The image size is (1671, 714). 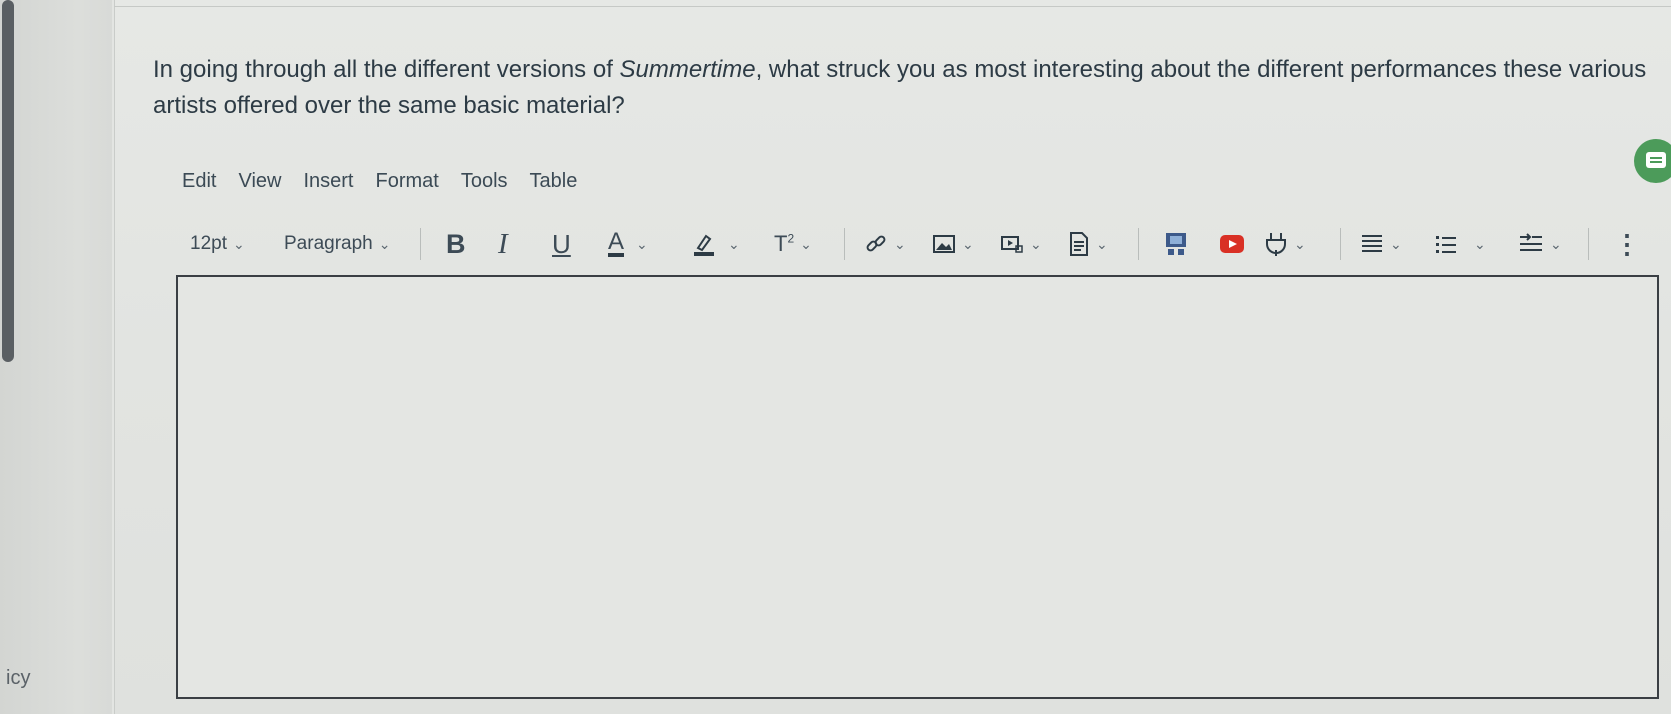 What do you see at coordinates (8, 181) in the screenshot?
I see `scrollbar-thumb` at bounding box center [8, 181].